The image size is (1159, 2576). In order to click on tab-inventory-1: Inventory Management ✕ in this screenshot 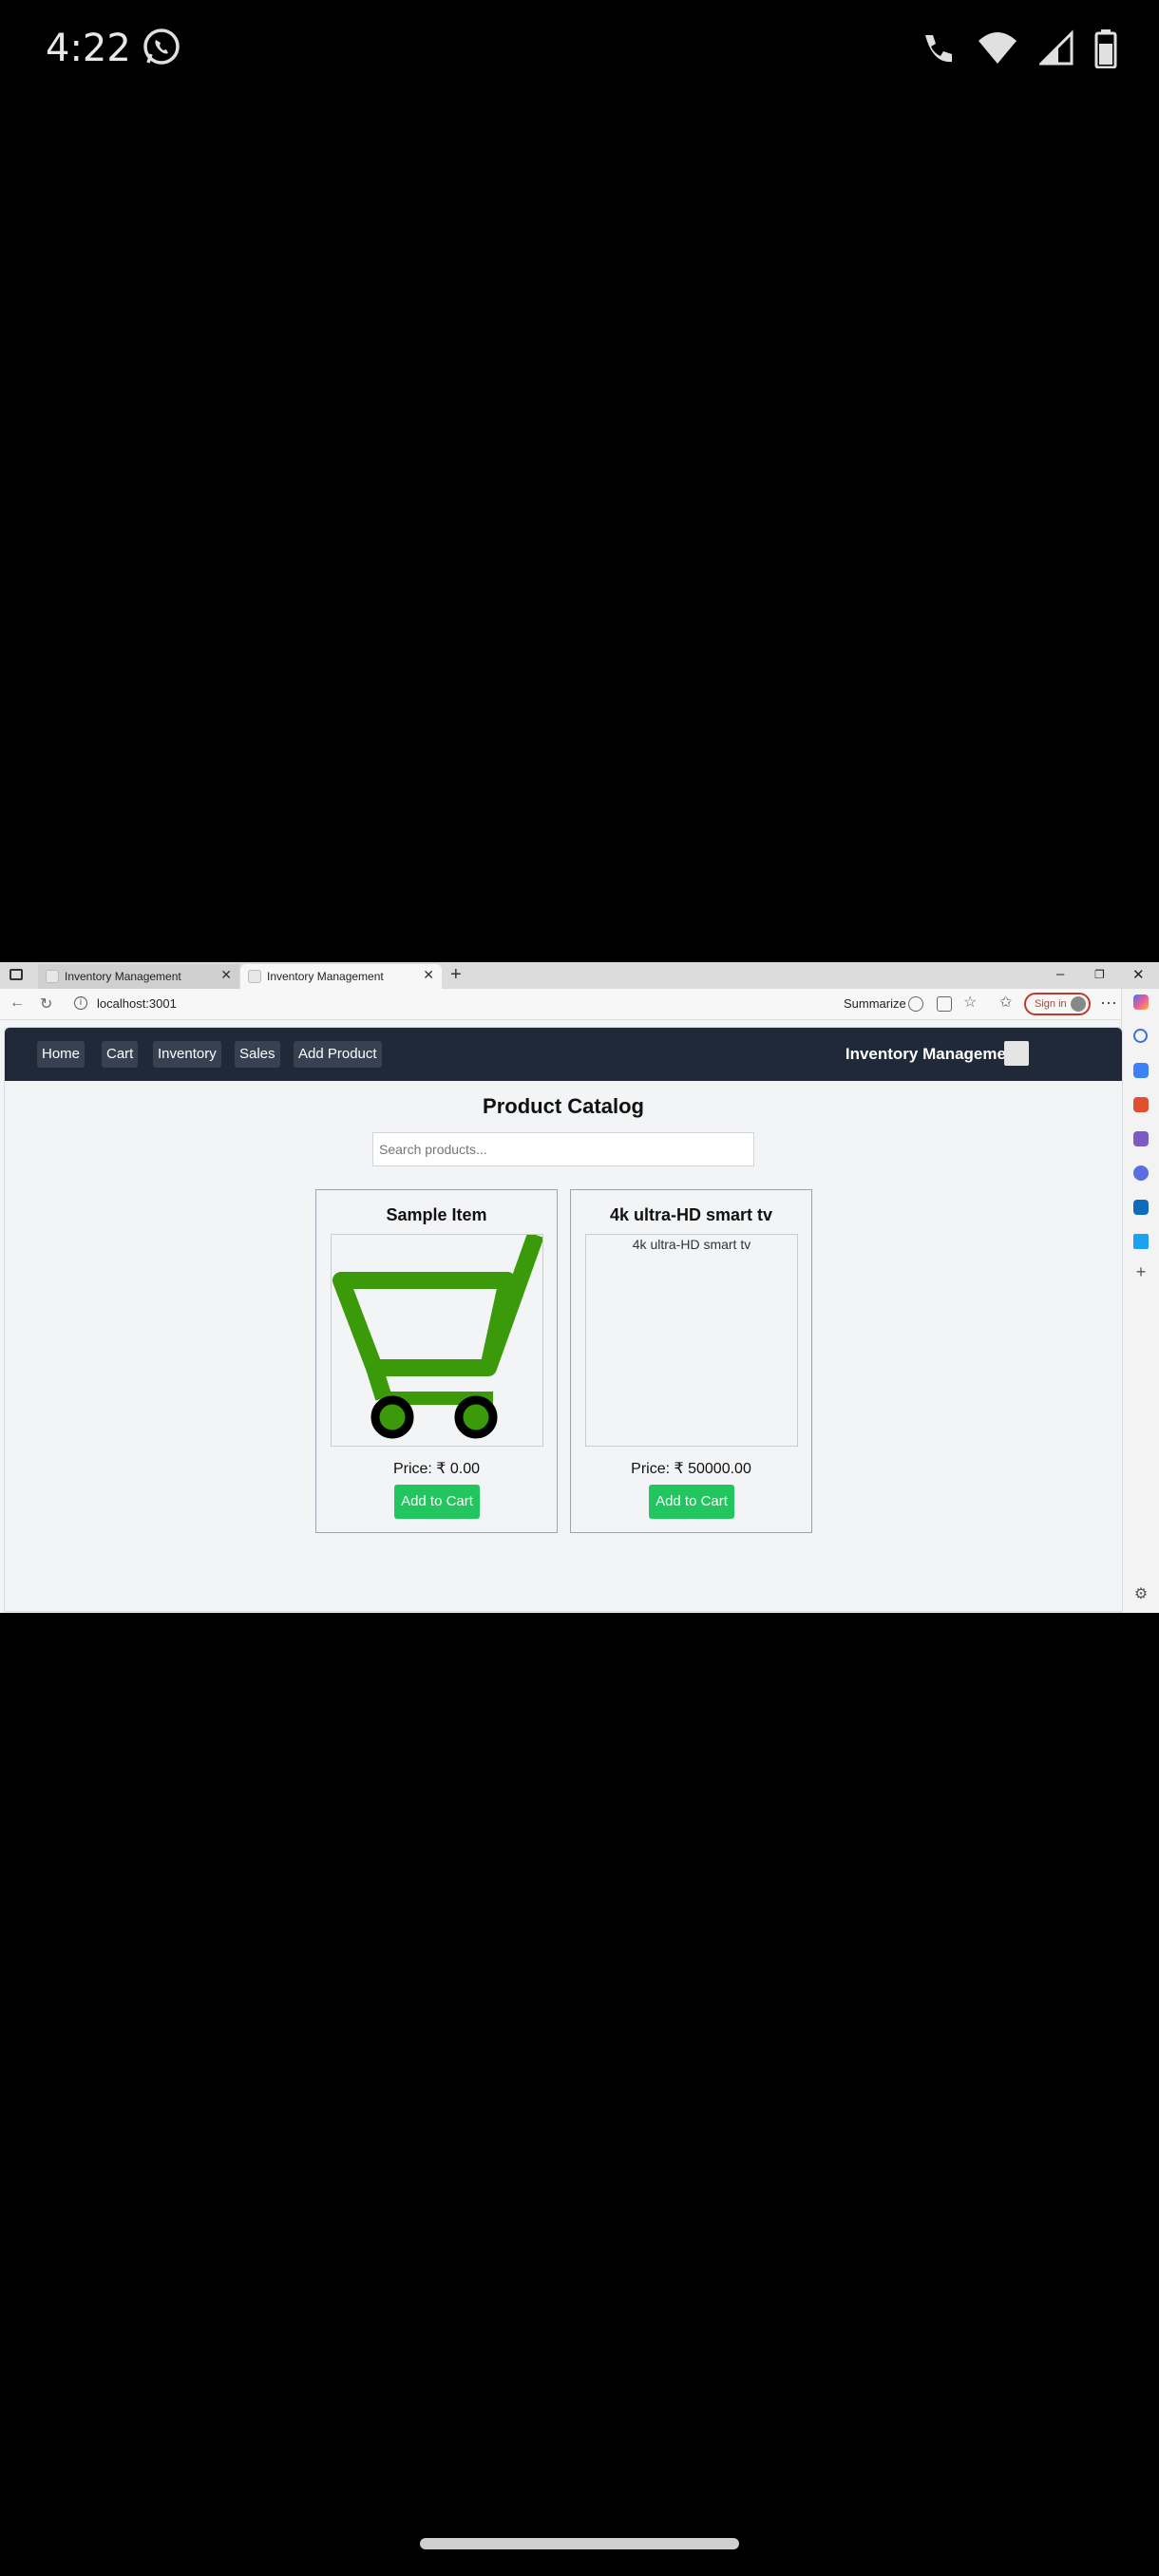, I will do `click(138, 976)`.